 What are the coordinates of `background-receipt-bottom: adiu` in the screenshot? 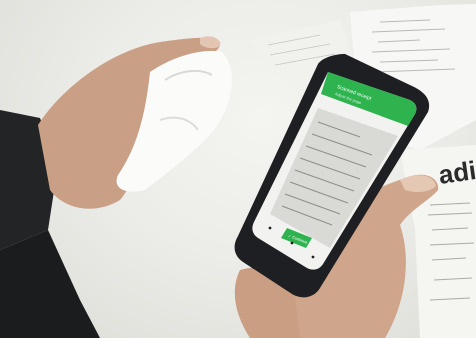 It's located at (438, 241).